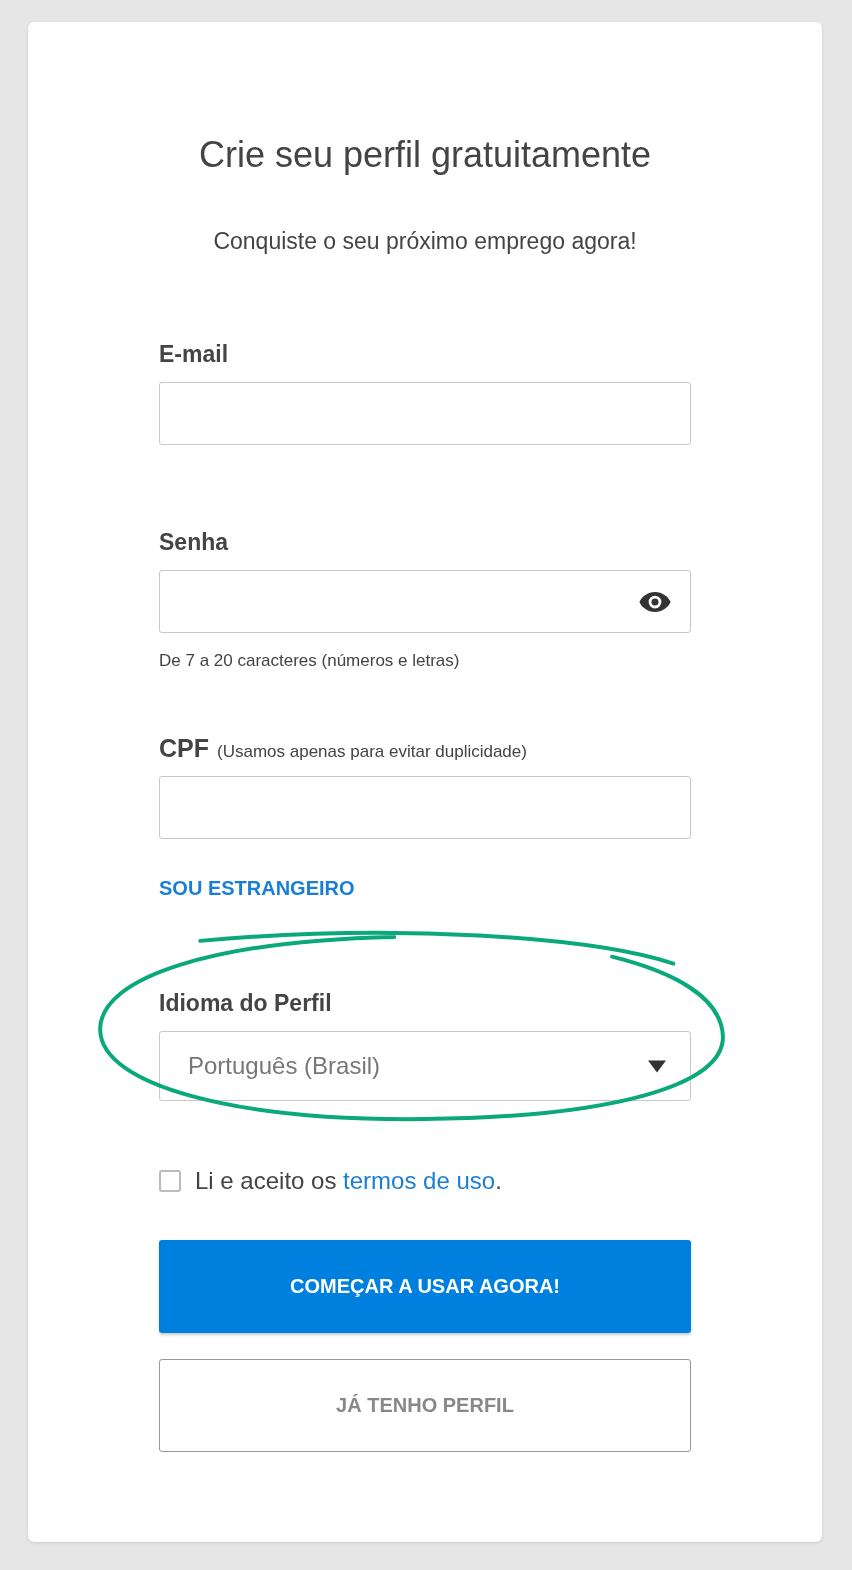 Image resolution: width=852 pixels, height=1570 pixels. Describe the element at coordinates (419, 1180) in the screenshot. I see `terms-link: termos de uso` at that location.